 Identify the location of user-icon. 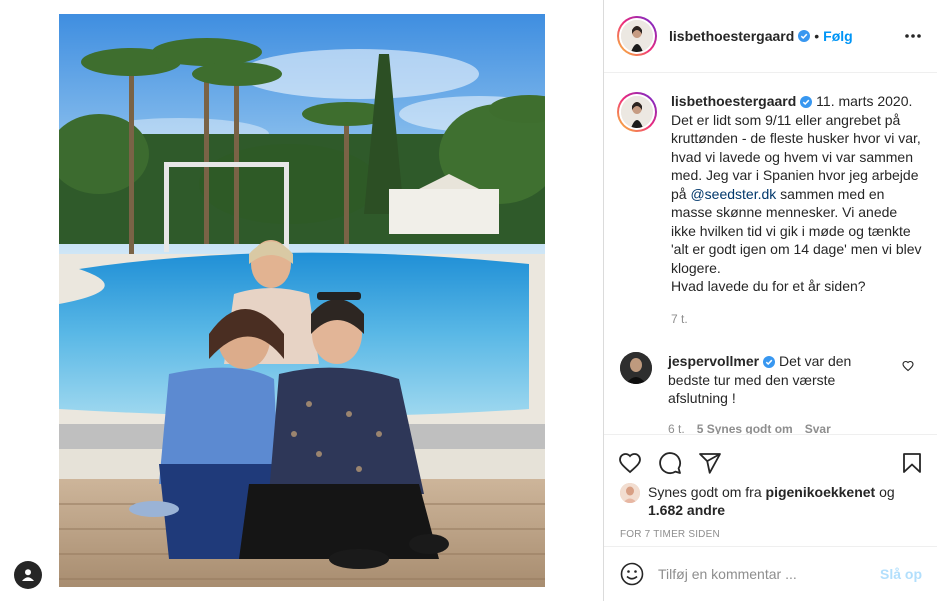
(28, 575).